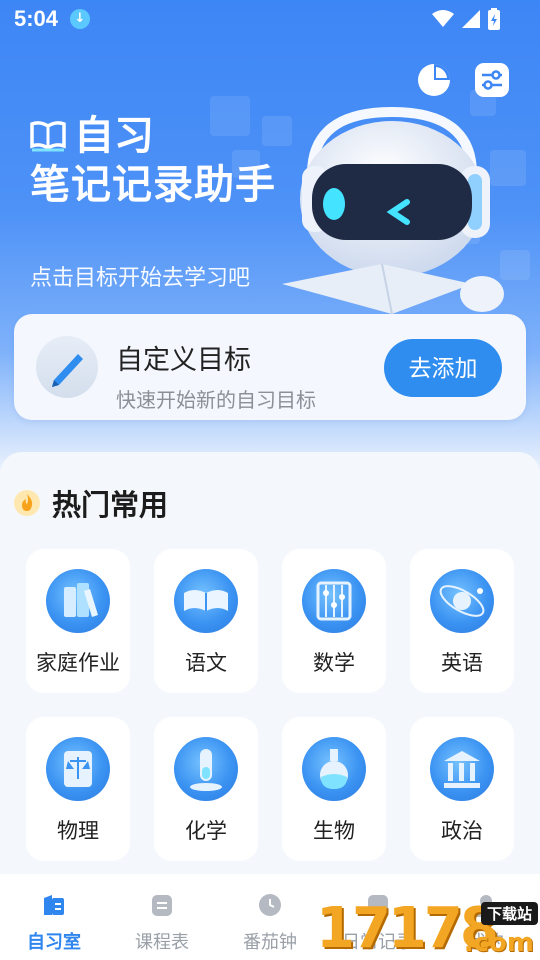  I want to click on tab-label: 自习室, so click(54, 942).